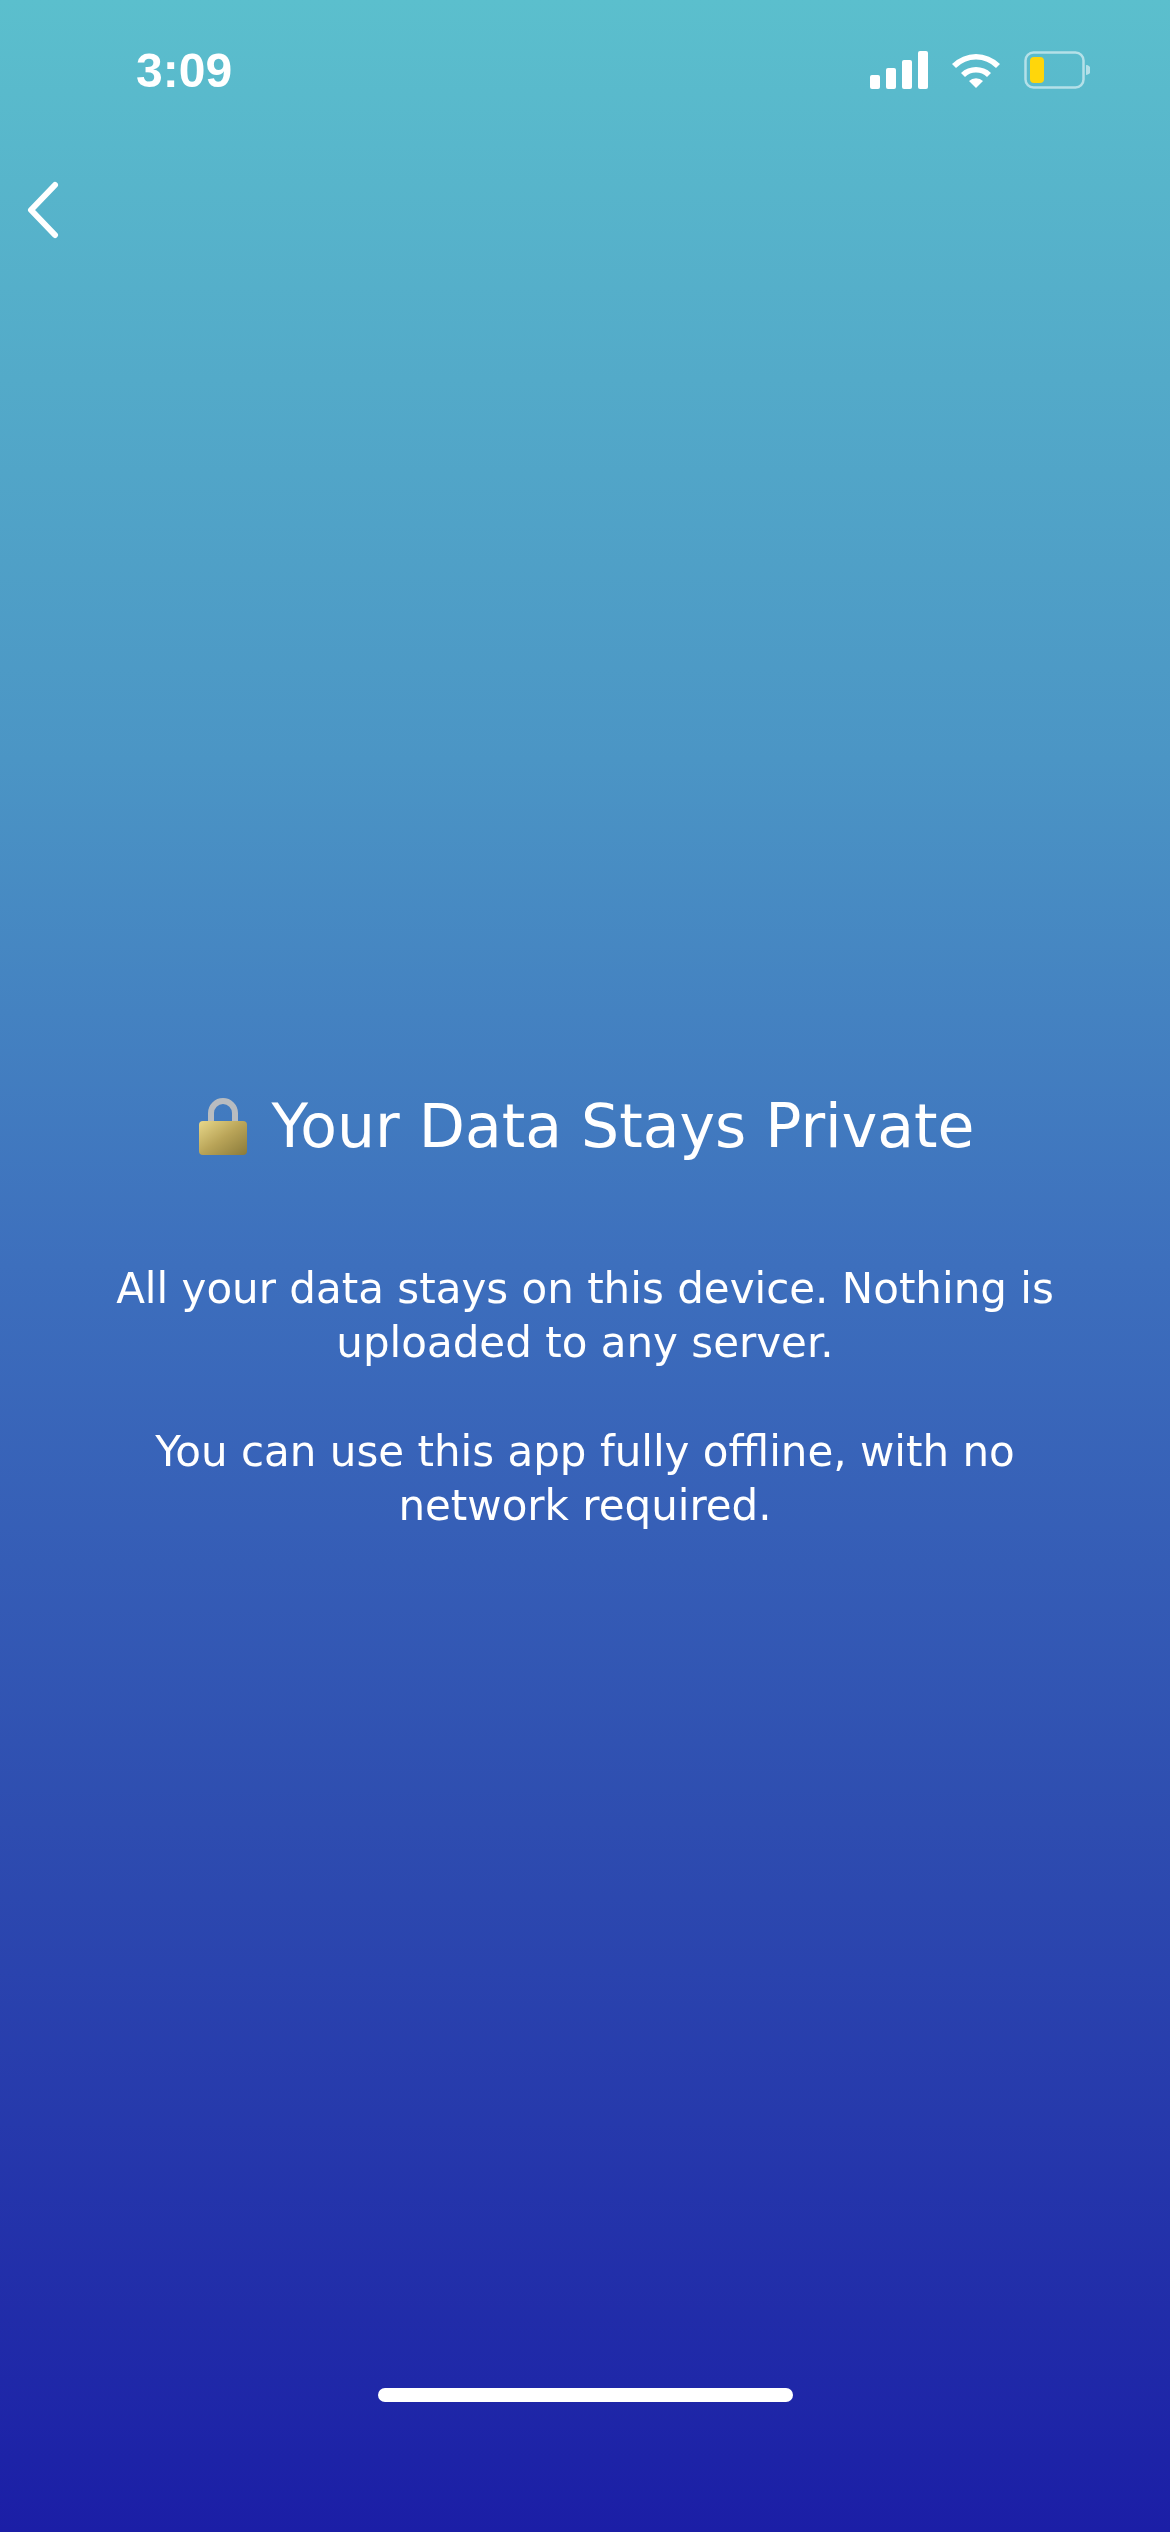 The height and width of the screenshot is (2532, 1170). Describe the element at coordinates (899, 70) in the screenshot. I see `signal-icon` at that location.